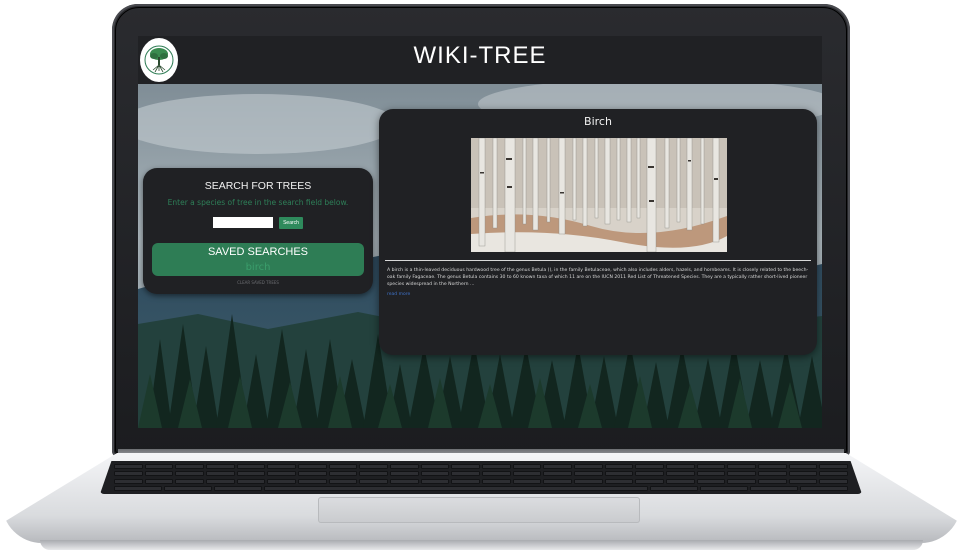 The width and height of the screenshot is (963, 558). I want to click on tree-search-input, so click(243, 222).